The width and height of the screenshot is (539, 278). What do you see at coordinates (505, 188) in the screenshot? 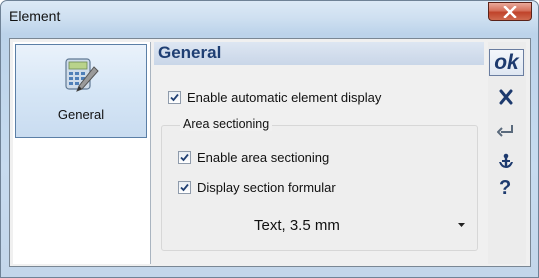
I see `help-question-icon: ?` at bounding box center [505, 188].